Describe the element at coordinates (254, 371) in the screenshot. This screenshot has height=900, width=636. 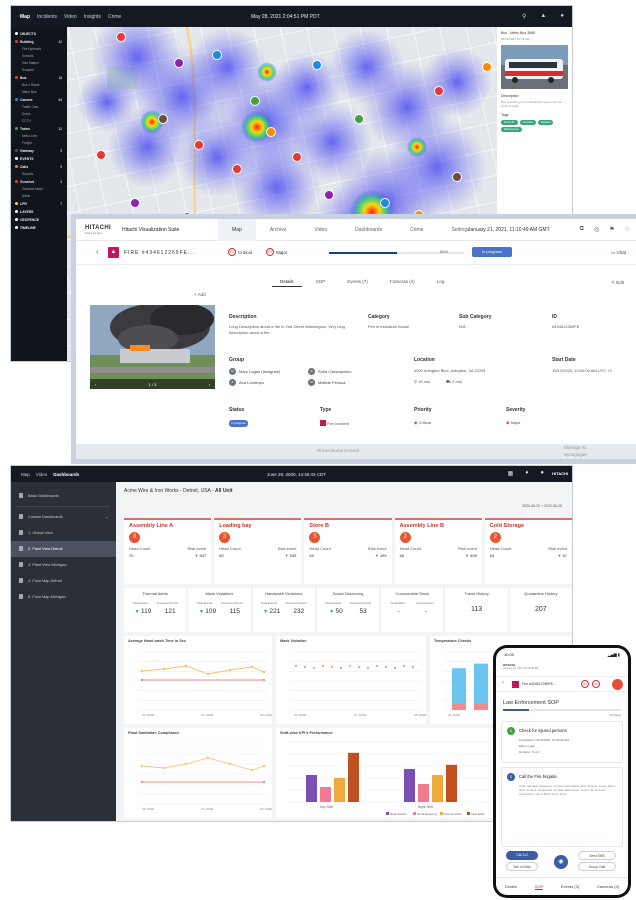
I see `group-member: M Mary Logan (Assignee)` at that location.